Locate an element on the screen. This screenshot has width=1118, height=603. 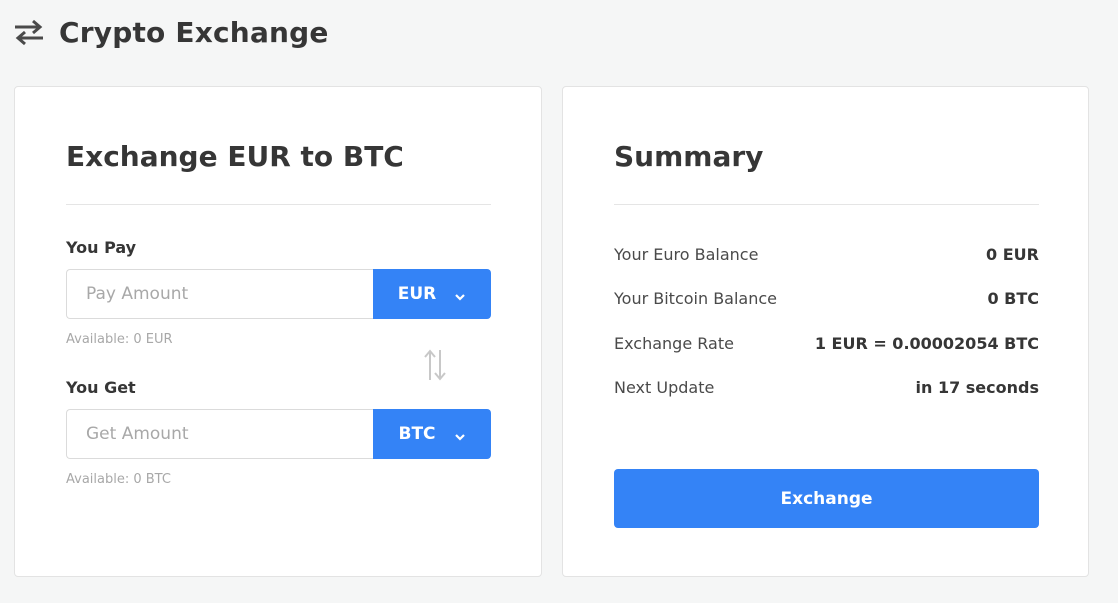
pay-input-group: EUR is located at coordinates (278, 294).